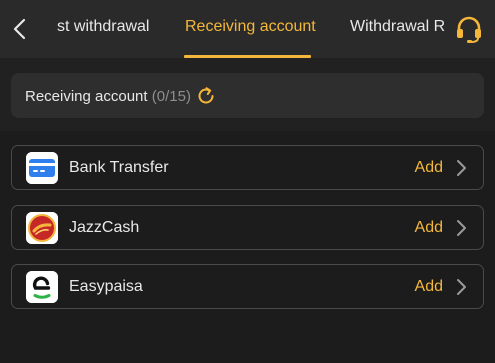 The height and width of the screenshot is (363, 495). What do you see at coordinates (247, 286) in the screenshot?
I see `method-row-easypaisa: Easypaisa Add` at bounding box center [247, 286].